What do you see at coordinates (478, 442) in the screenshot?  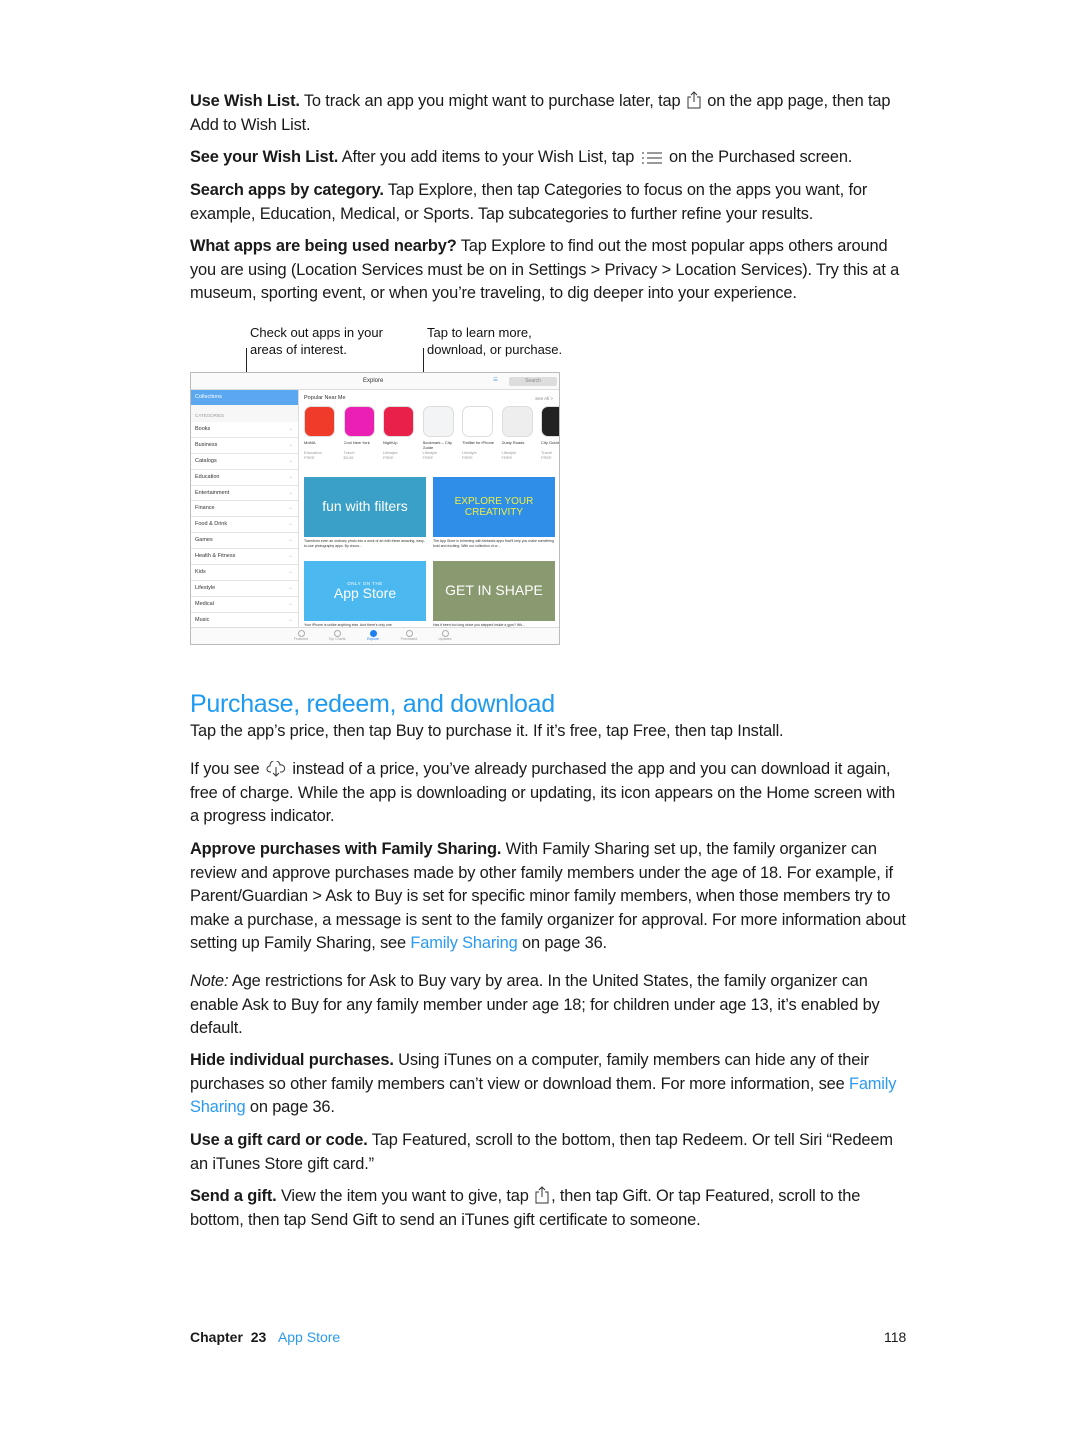 I see `app-name: Thrillist for iPhone` at bounding box center [478, 442].